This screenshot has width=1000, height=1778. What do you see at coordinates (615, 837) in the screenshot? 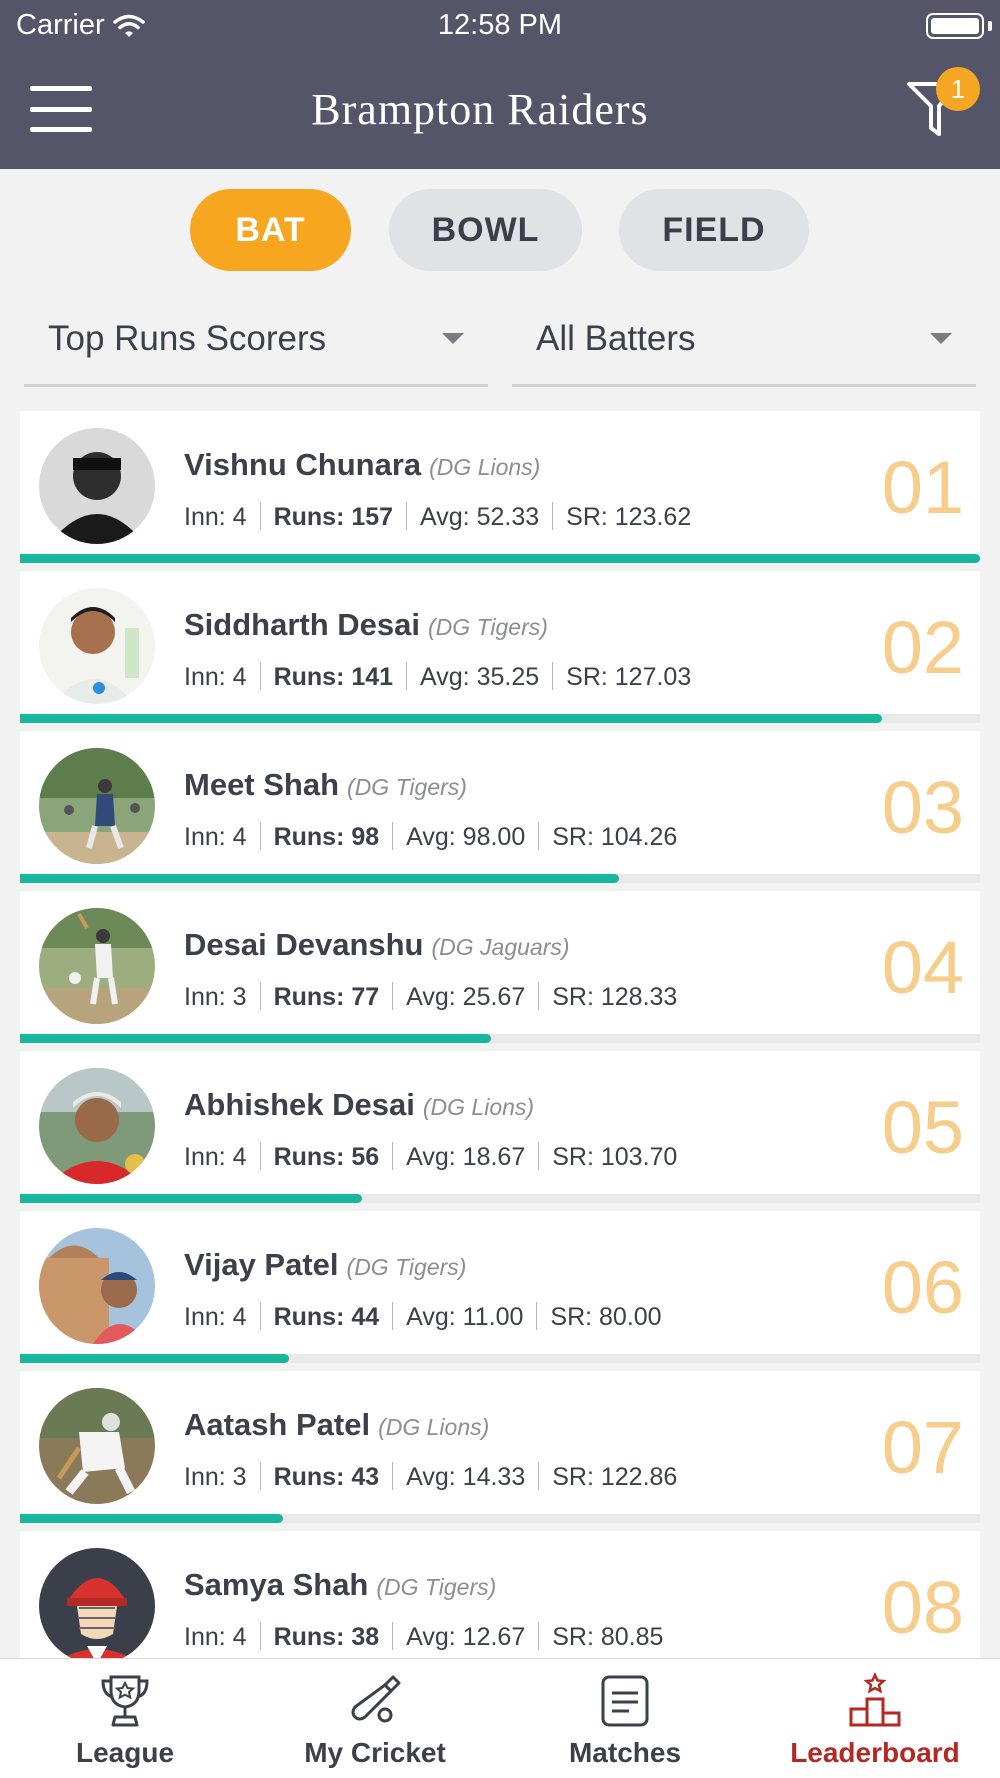
I see `strike-rate-stat: SR: 104.26` at bounding box center [615, 837].